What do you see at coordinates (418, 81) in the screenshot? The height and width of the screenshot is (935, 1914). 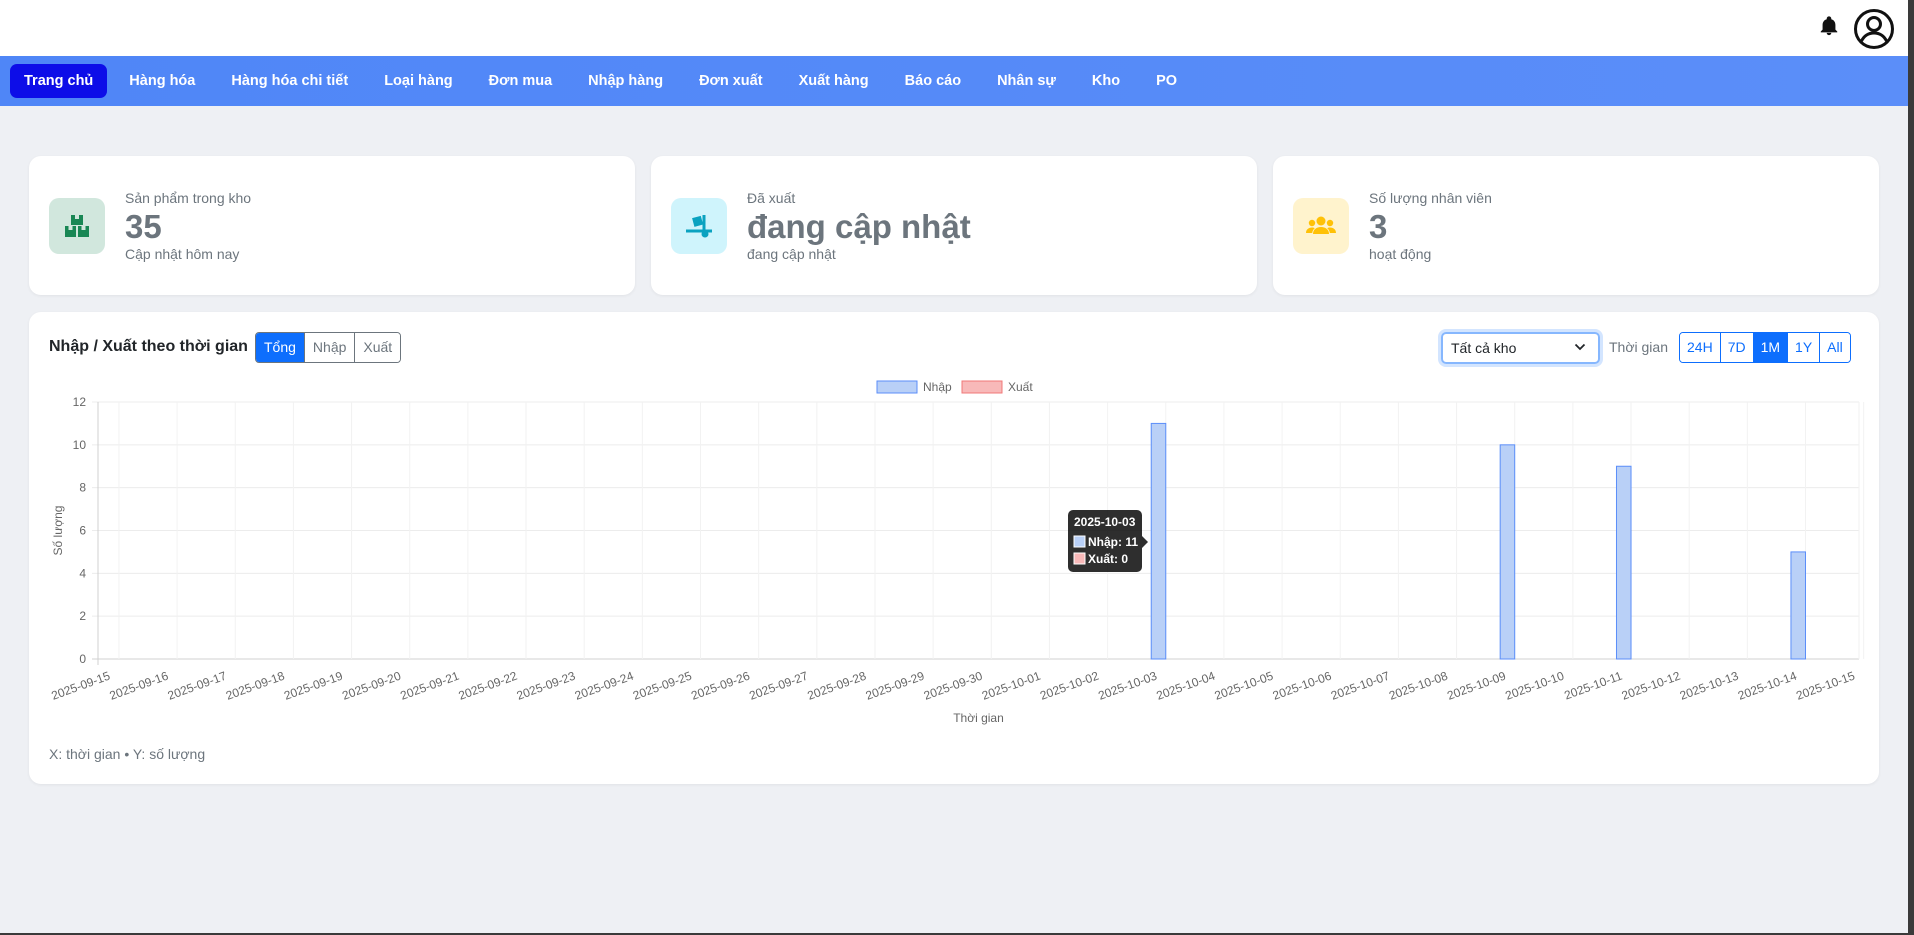 I see `nav-item: Loại hàng` at bounding box center [418, 81].